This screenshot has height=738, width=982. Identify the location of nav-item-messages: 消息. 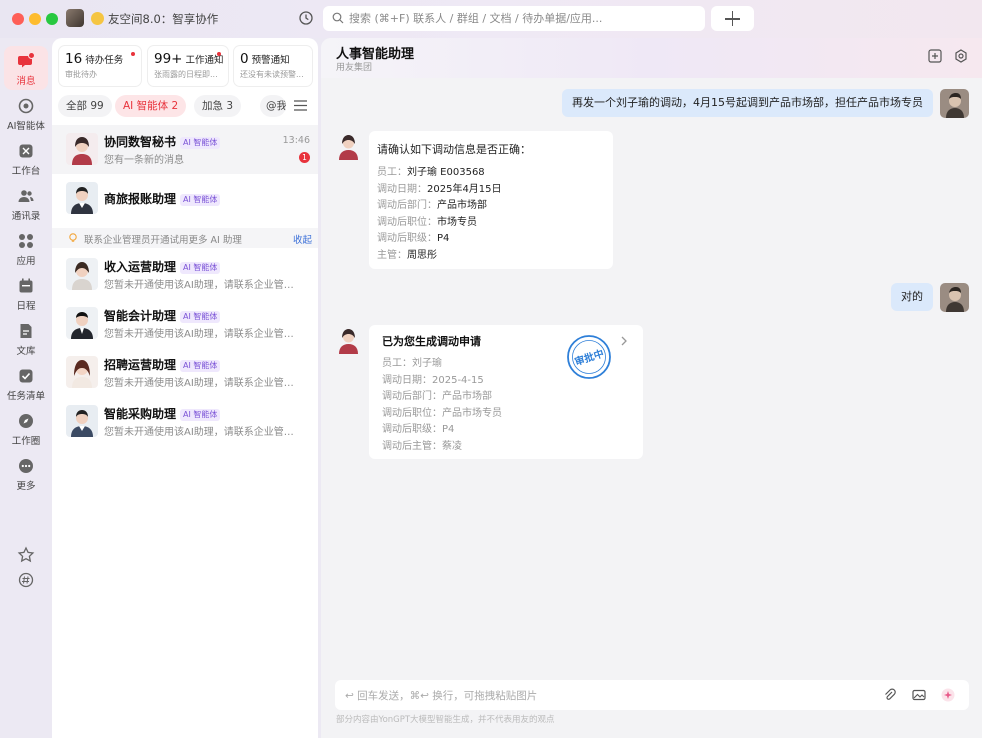
(26, 68).